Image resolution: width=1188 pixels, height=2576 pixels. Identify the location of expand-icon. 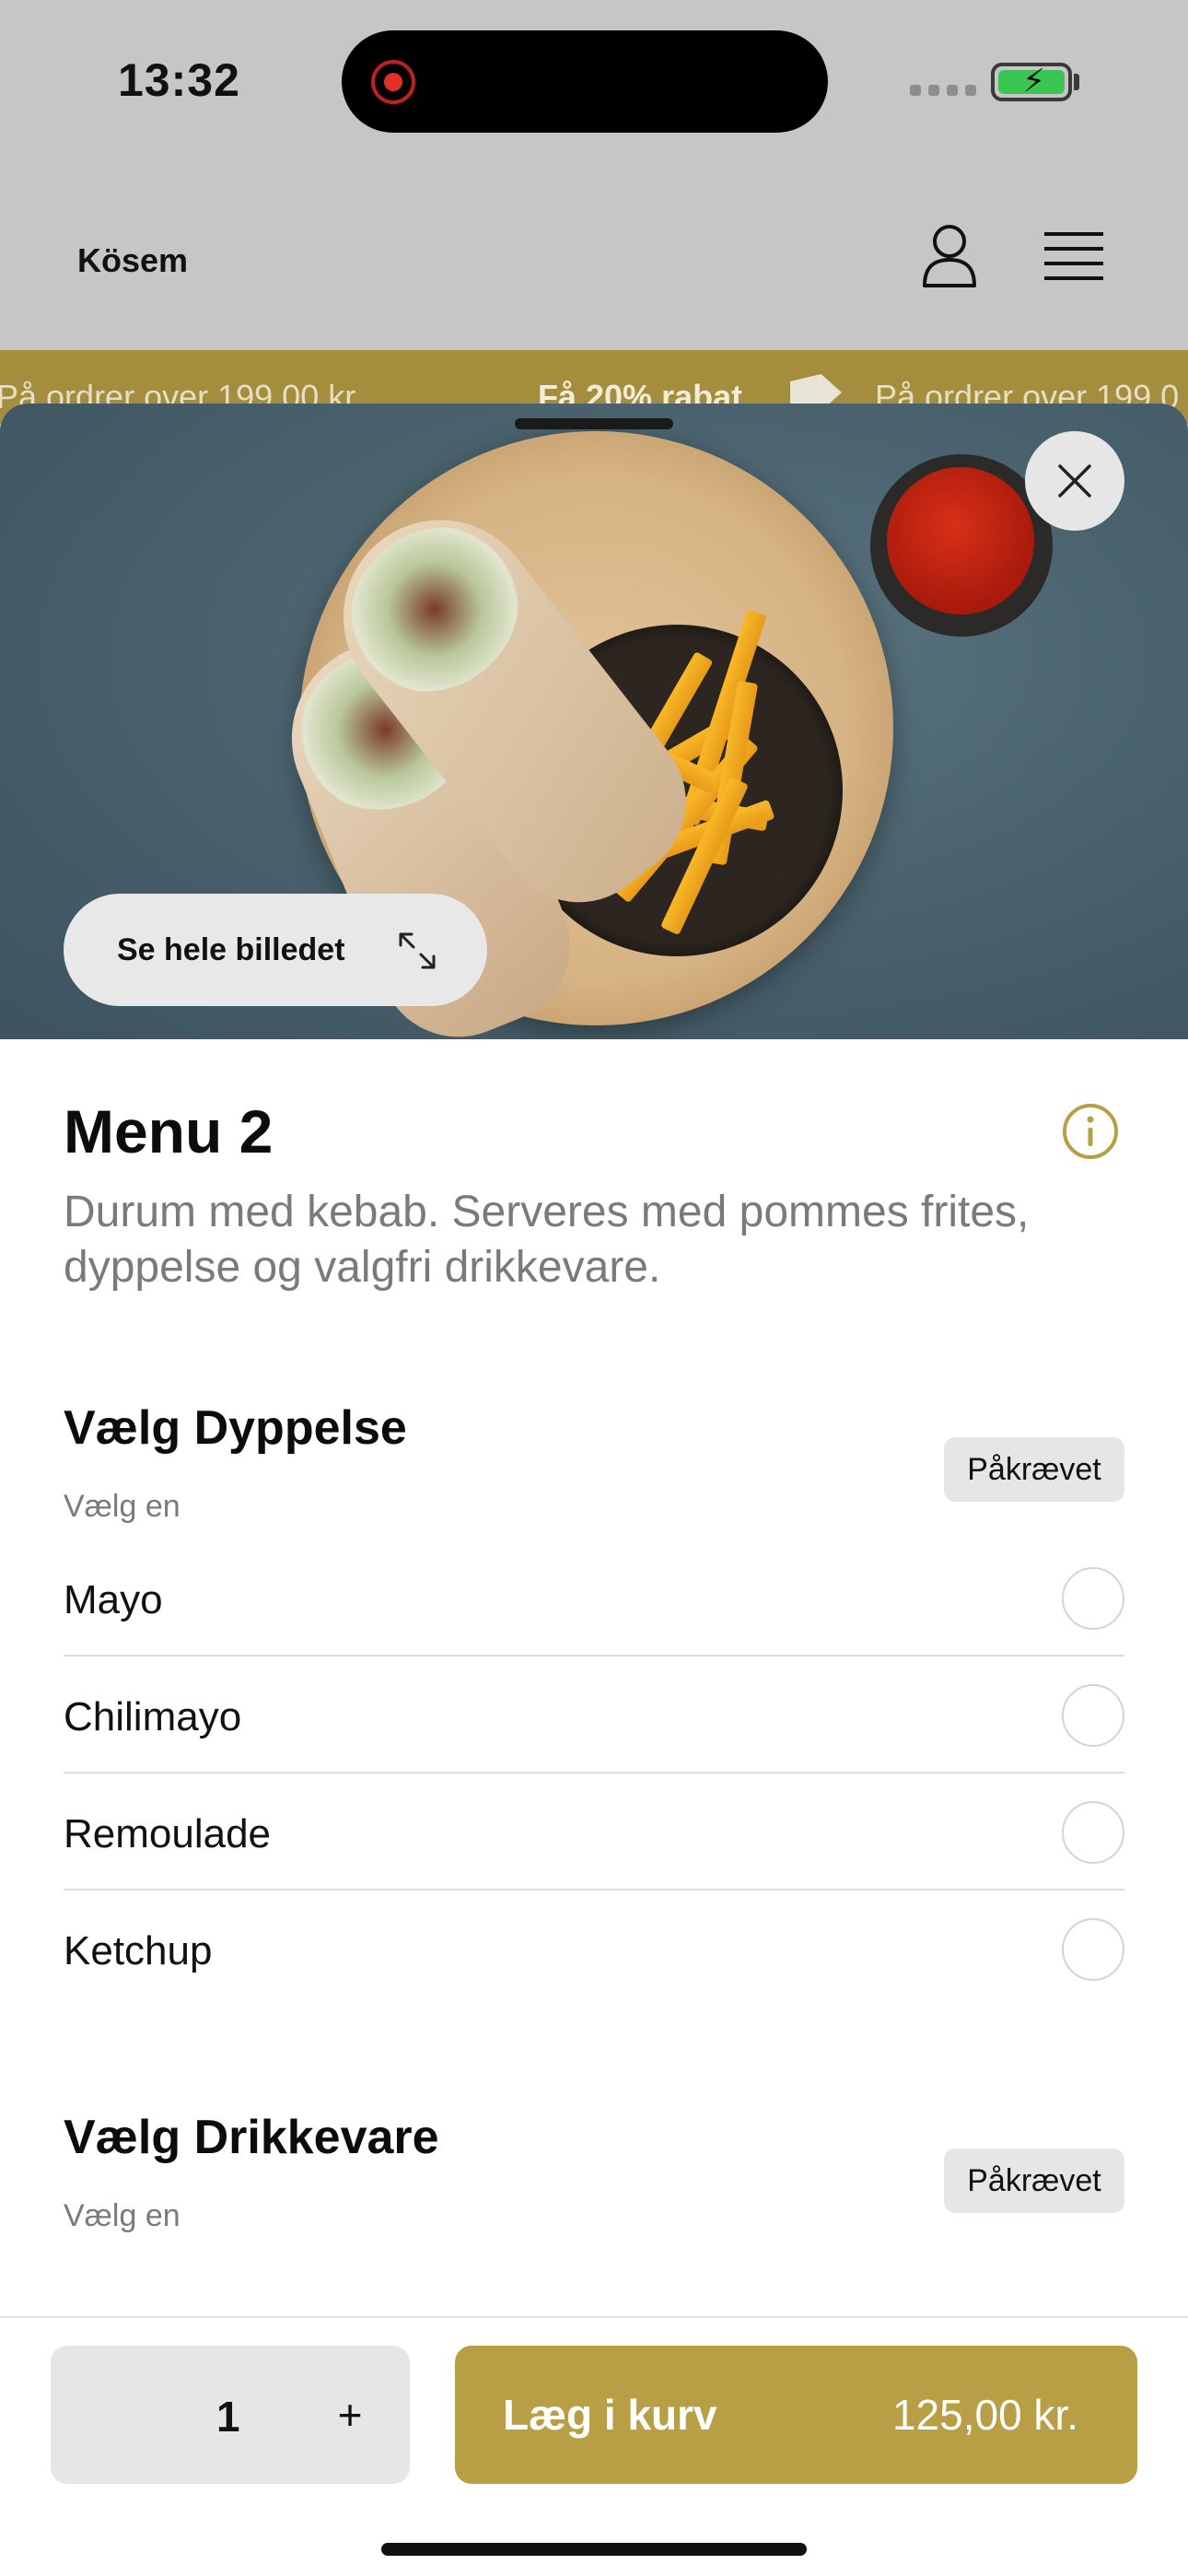
(417, 950).